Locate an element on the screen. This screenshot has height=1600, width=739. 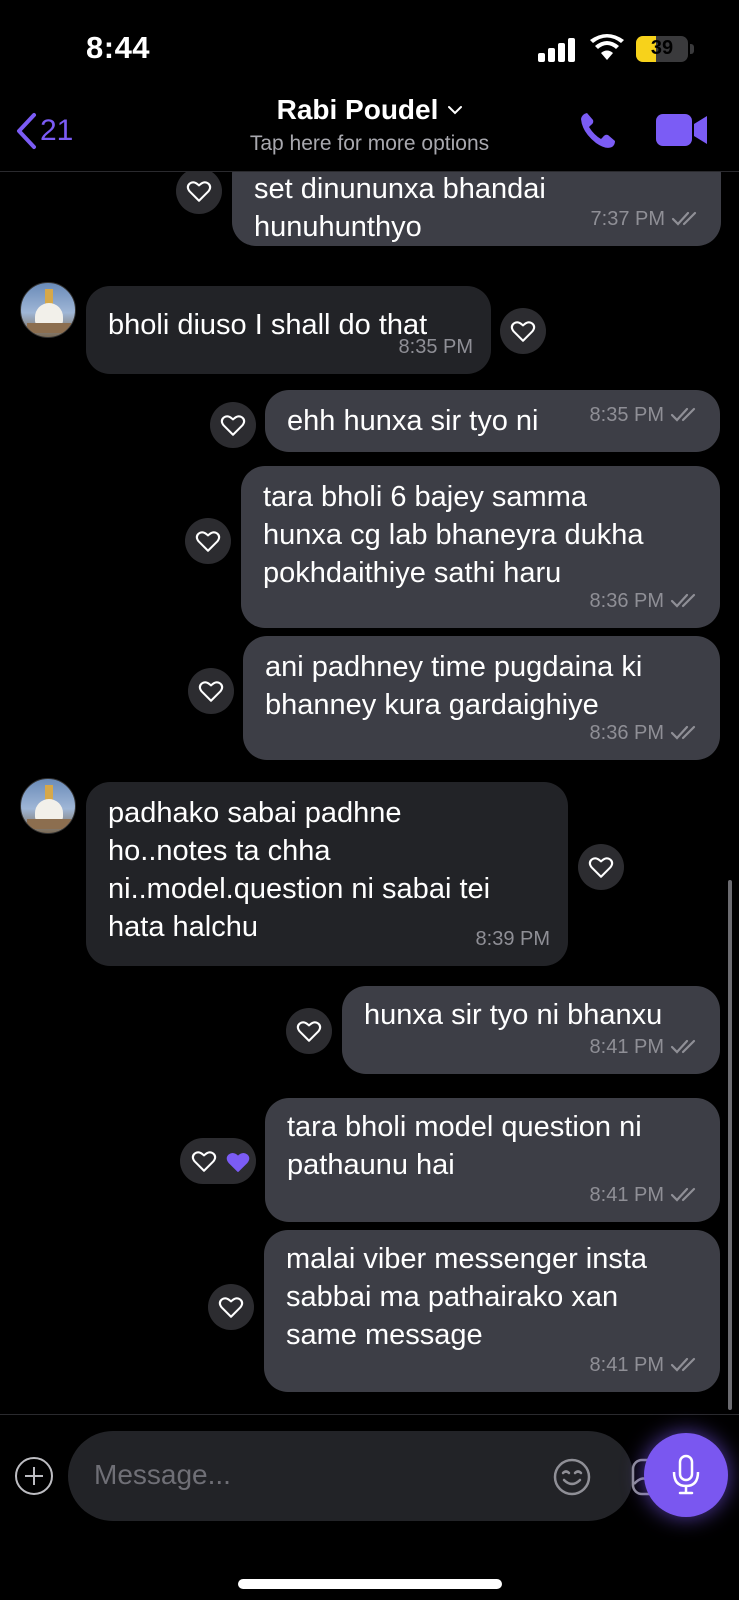
scrollbar is located at coordinates (730, 1145).